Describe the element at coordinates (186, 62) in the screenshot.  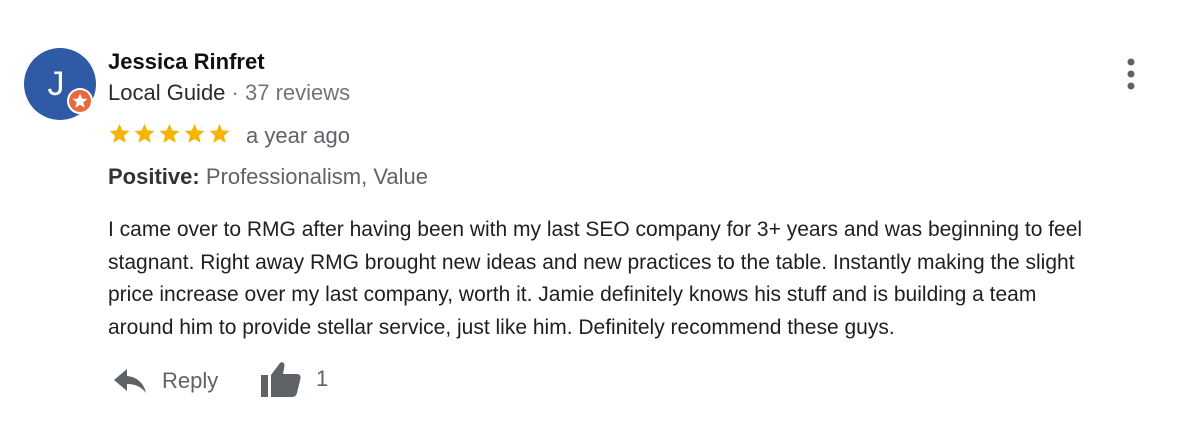
I see `author-name: Jessica Rinfret` at that location.